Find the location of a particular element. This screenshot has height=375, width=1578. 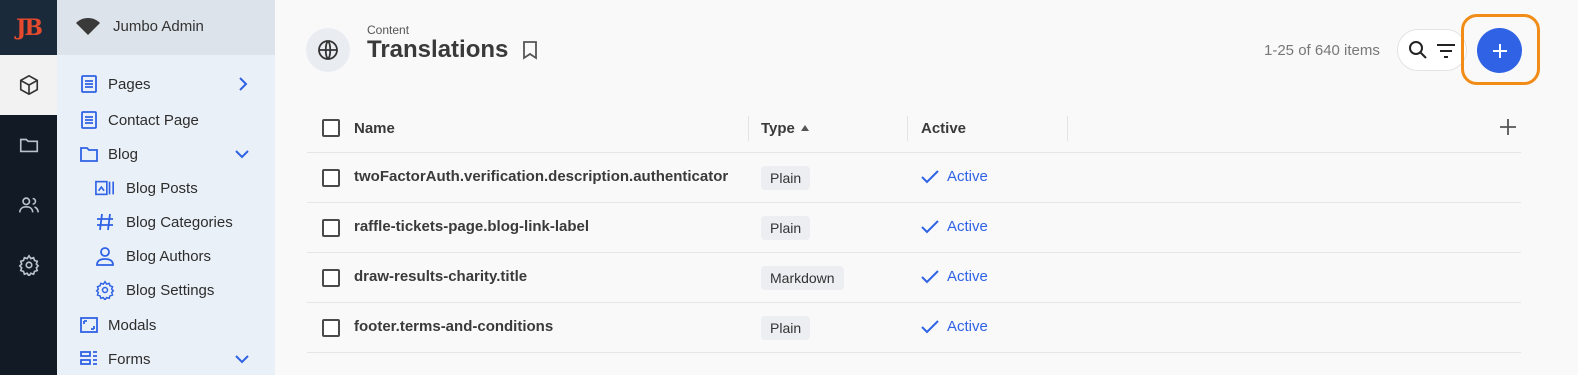

search-icon is located at coordinates (1418, 50).